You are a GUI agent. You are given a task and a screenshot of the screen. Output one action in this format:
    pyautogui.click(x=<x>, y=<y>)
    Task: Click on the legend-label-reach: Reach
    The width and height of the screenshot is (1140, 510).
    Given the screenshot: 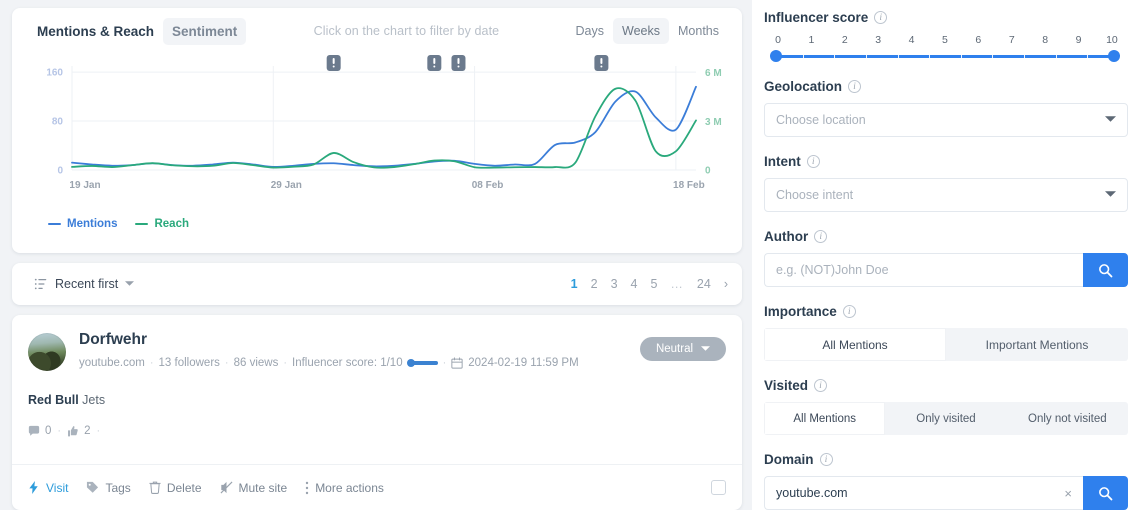 What is the action you would take?
    pyautogui.click(x=172, y=224)
    